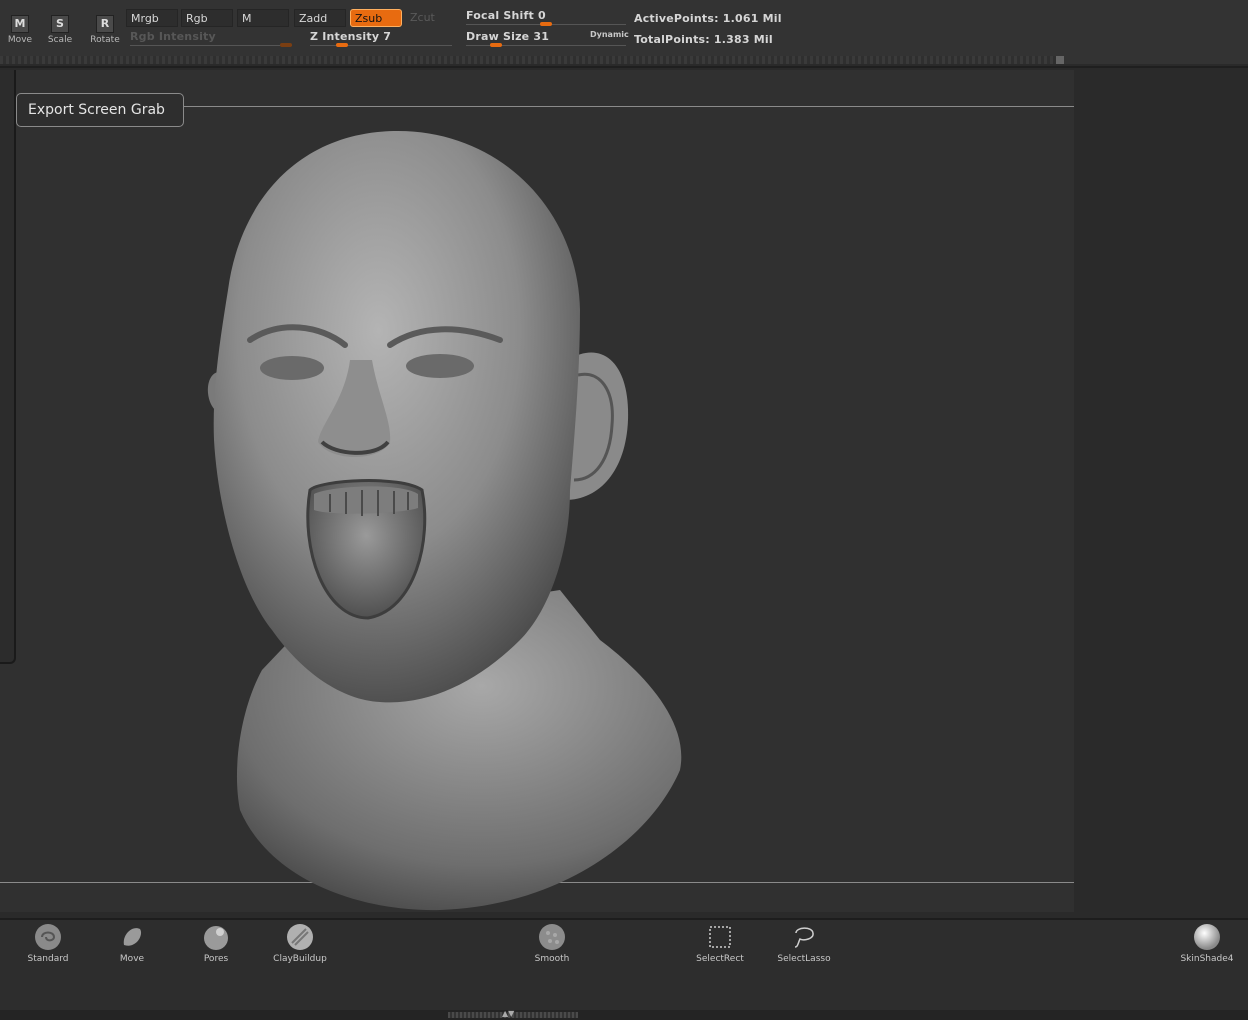  Describe the element at coordinates (105, 24) in the screenshot. I see `rotate-key-icon: R` at that location.